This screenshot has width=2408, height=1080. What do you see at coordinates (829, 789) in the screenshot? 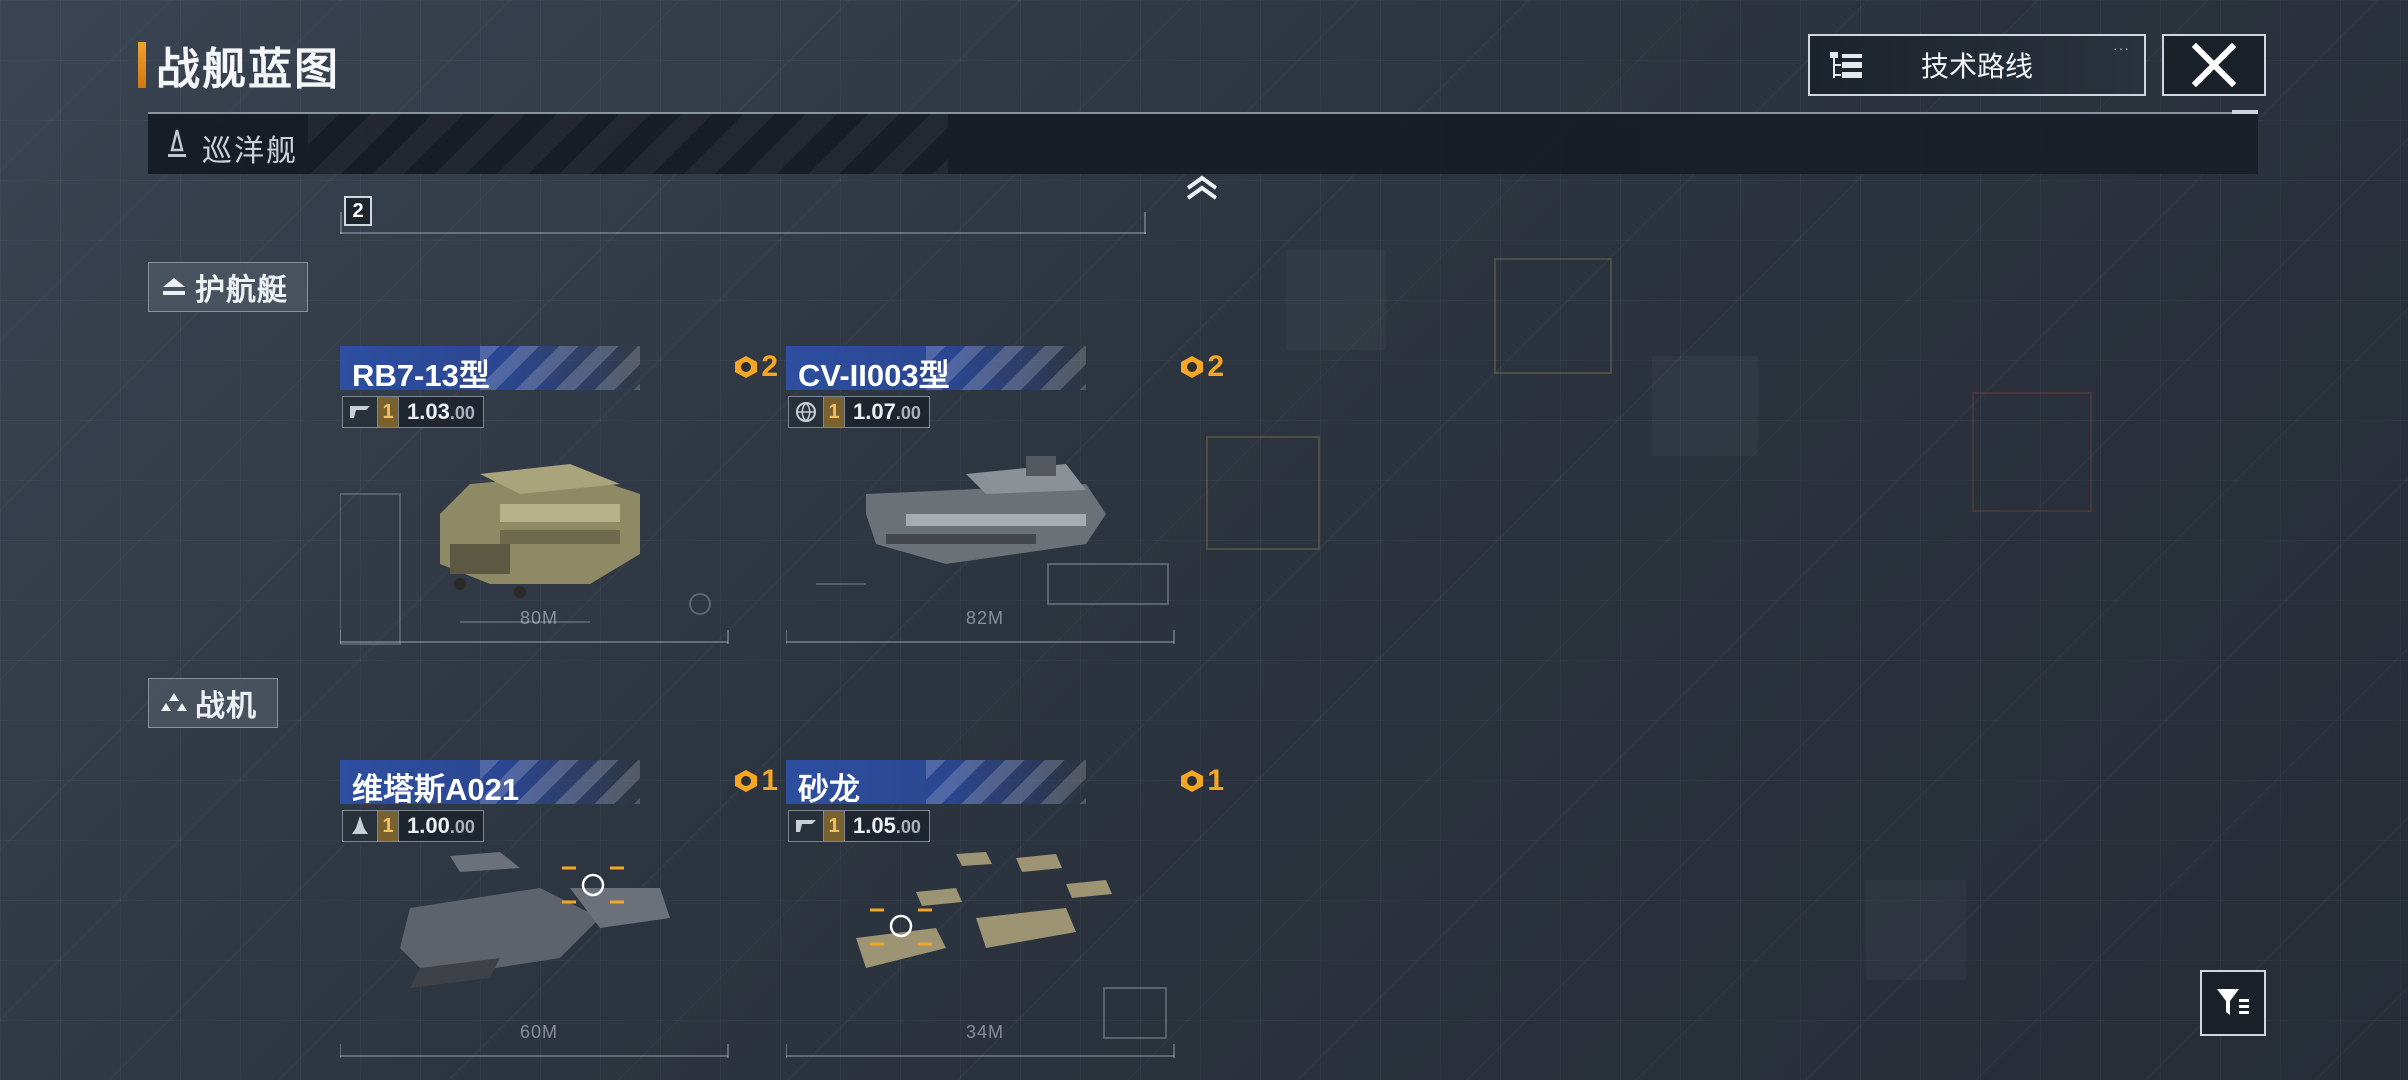
I see `ship-name: 砂龙` at bounding box center [829, 789].